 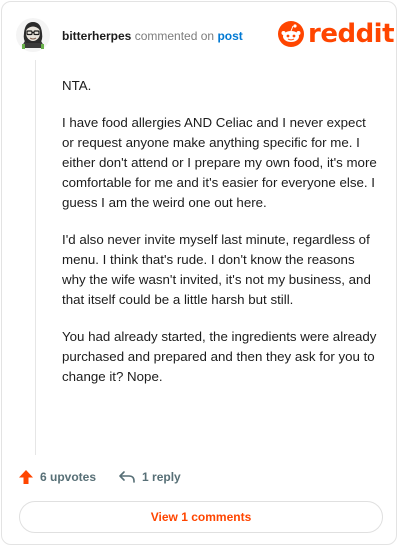 What do you see at coordinates (291, 34) in the screenshot?
I see `snoo-icon` at bounding box center [291, 34].